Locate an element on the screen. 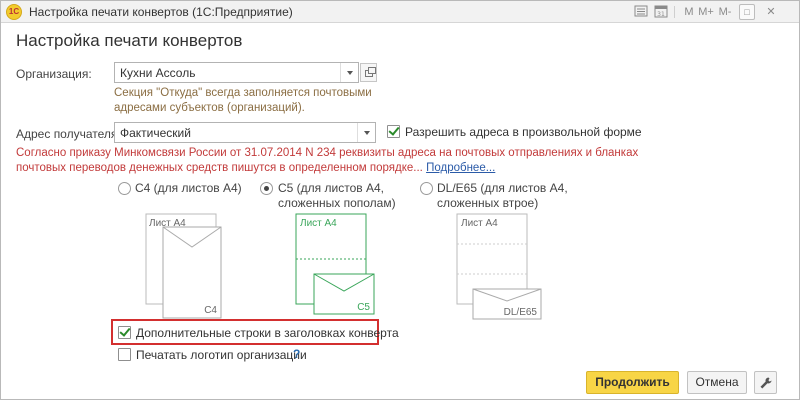 Image resolution: width=800 pixels, height=400 pixels. app-logo: 1С is located at coordinates (14, 12).